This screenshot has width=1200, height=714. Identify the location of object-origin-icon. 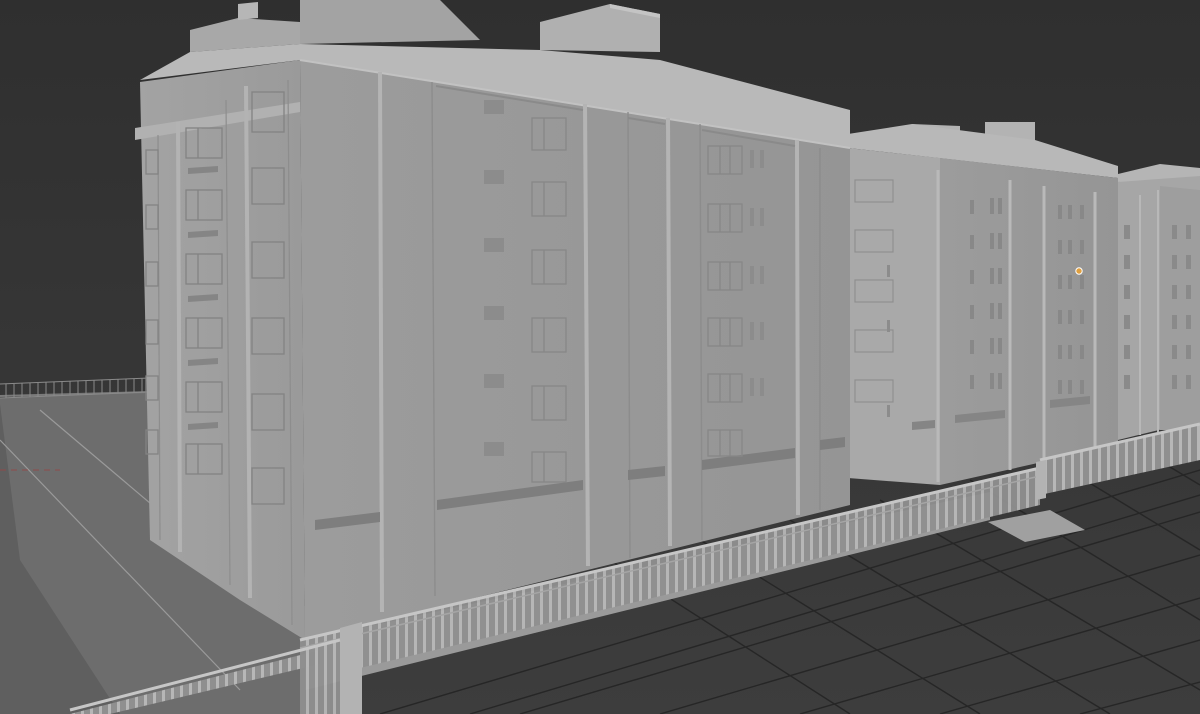
(1079, 271).